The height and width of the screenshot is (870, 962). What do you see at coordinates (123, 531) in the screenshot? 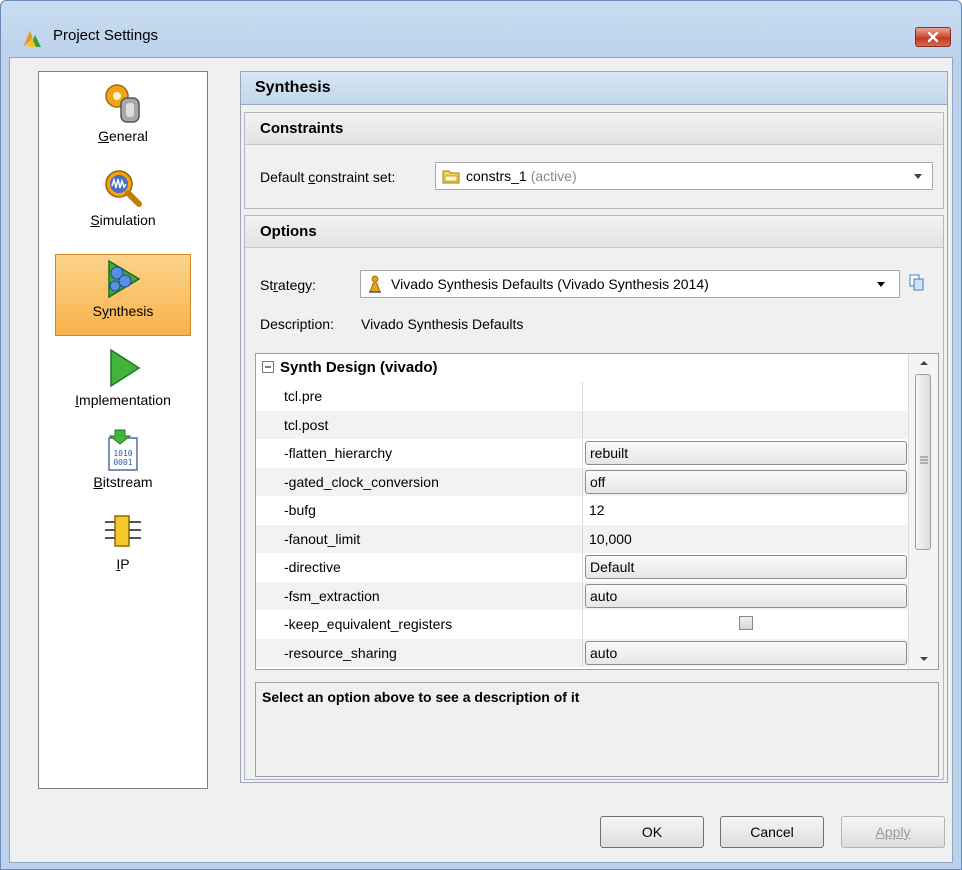
I see `ip-icon` at bounding box center [123, 531].